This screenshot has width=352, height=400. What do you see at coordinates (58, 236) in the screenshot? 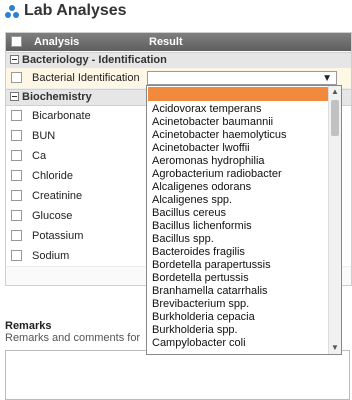
I see `analysis-name: Potassium` at bounding box center [58, 236].